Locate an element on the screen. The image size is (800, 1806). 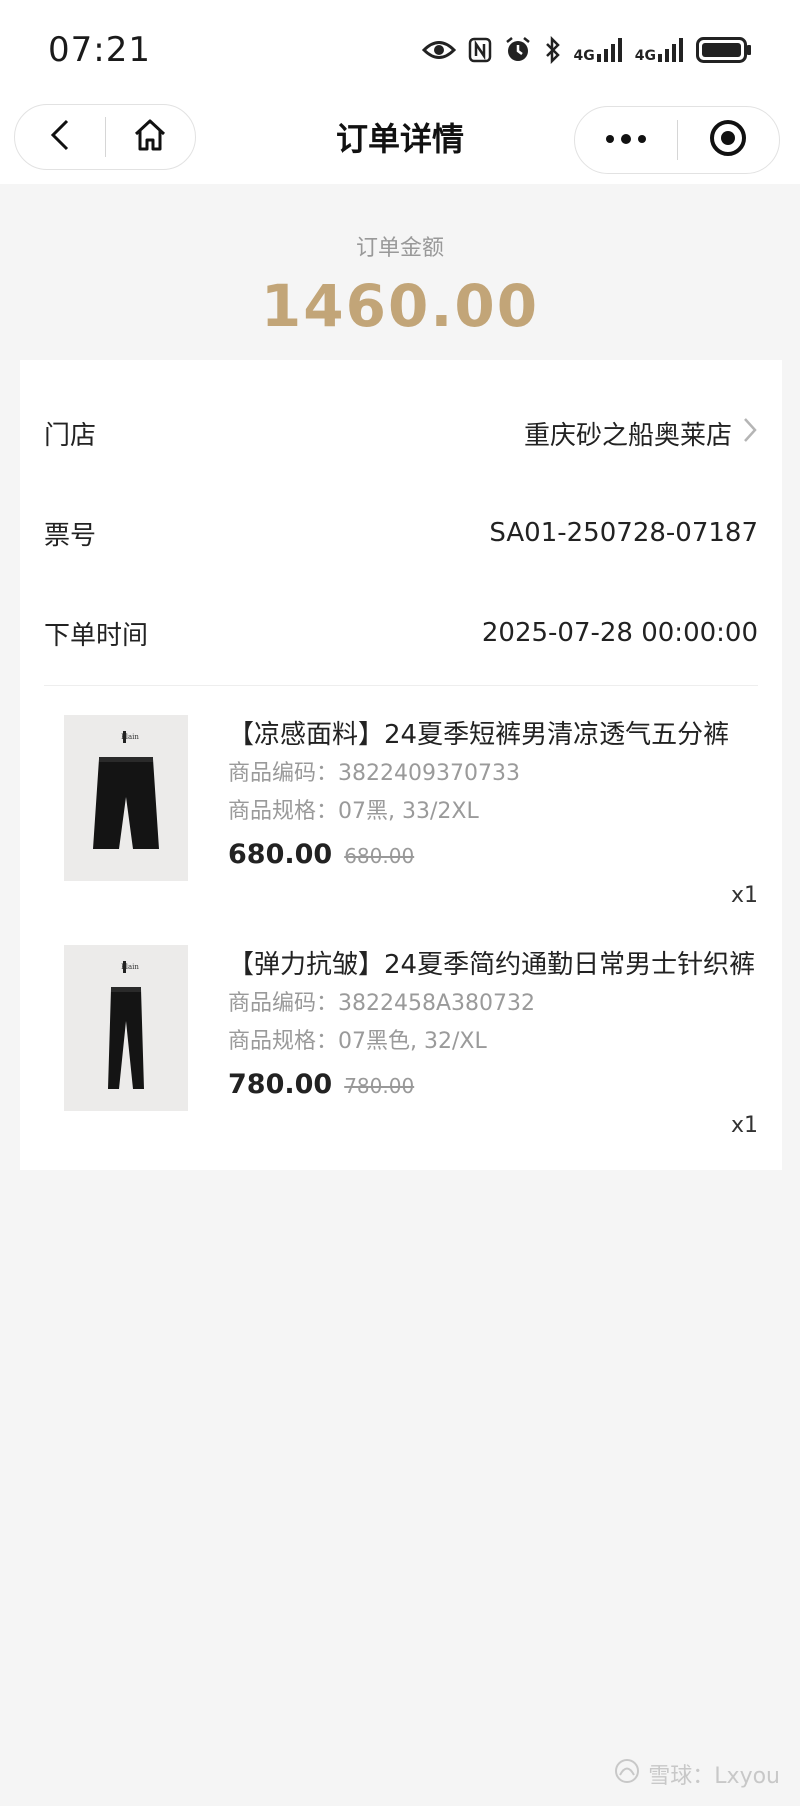
trousers-icon: Plain is located at coordinates (126, 1028).